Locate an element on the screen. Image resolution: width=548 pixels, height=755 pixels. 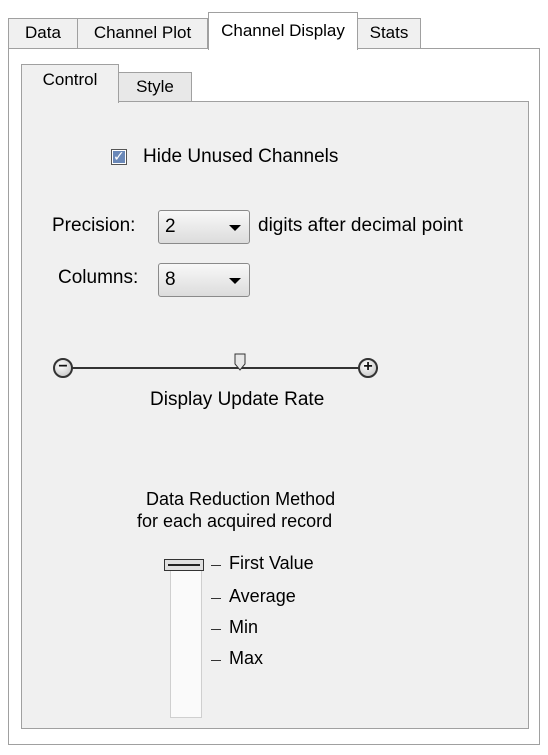
tab-channel-plot: Channel Plot is located at coordinates (142, 33).